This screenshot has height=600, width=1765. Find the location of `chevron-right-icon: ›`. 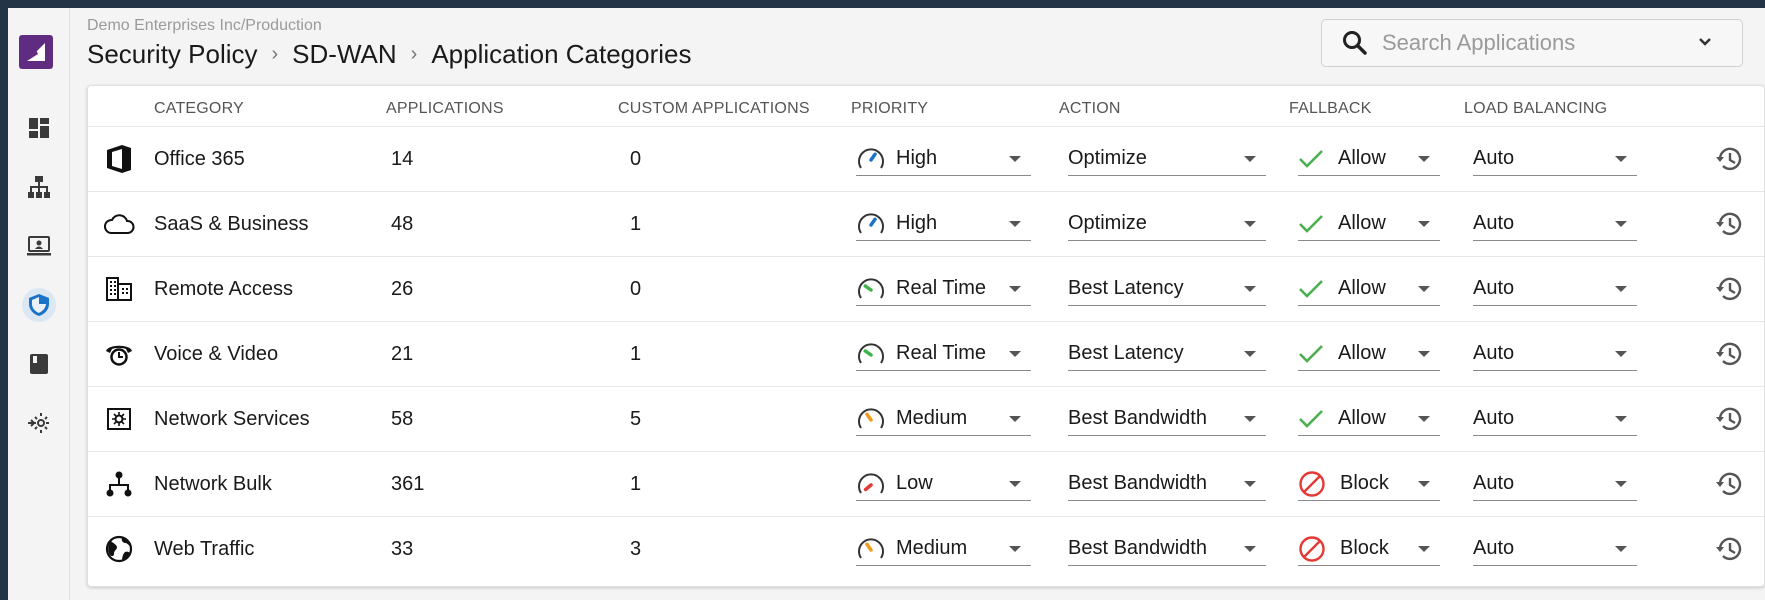

chevron-right-icon: › is located at coordinates (414, 54).